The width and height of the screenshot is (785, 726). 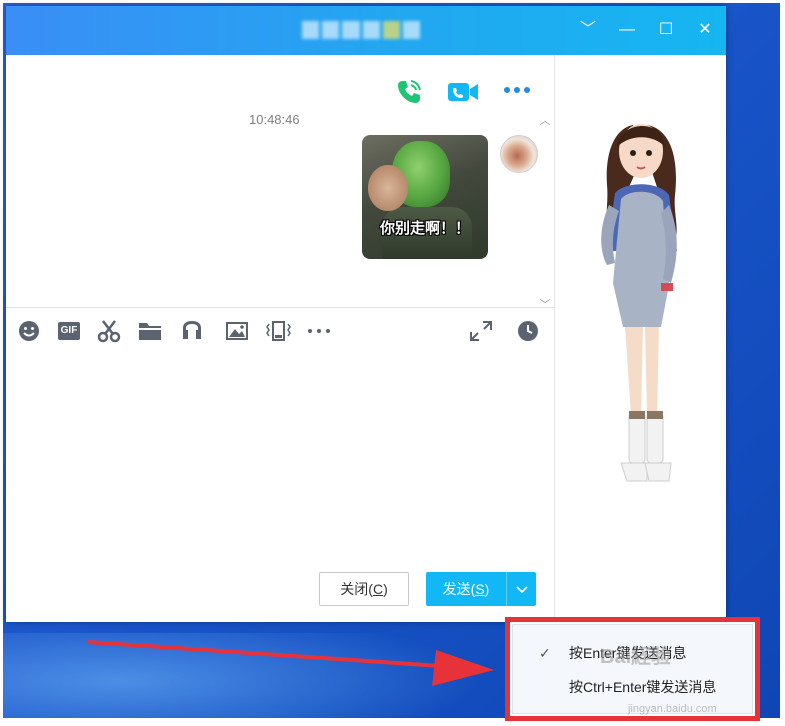 I want to click on anime-girl-illustration, so click(x=639, y=303).